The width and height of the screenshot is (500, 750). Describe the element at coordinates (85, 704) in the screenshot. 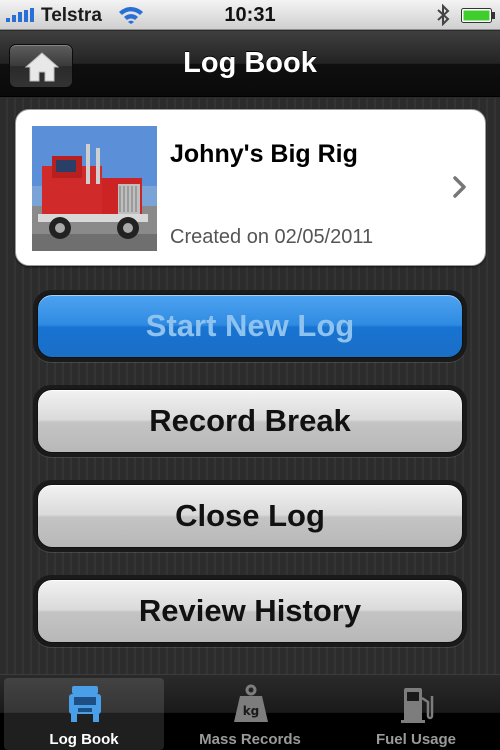

I see `truck-icon` at that location.